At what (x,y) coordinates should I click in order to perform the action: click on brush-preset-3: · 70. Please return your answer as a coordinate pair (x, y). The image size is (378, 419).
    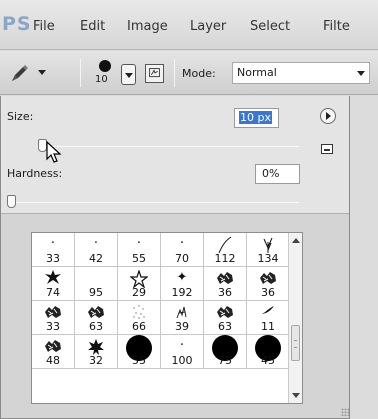
    Looking at the image, I should click on (182, 250).